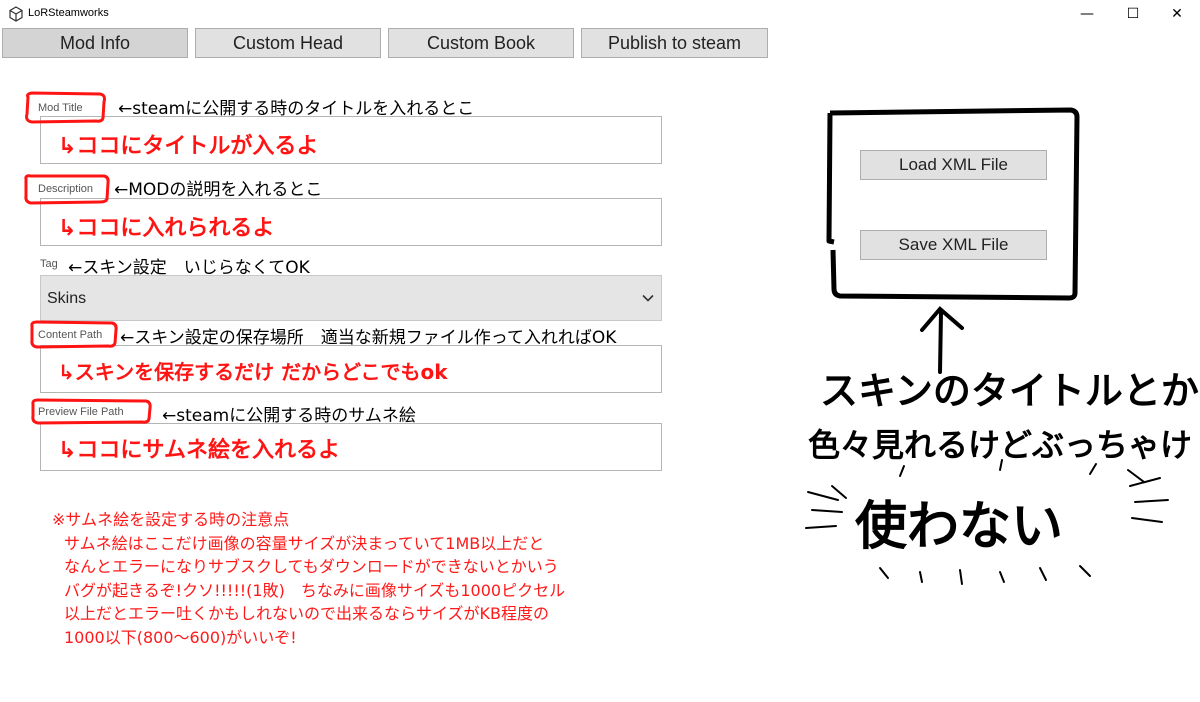 The width and height of the screenshot is (1200, 702). Describe the element at coordinates (959, 527) in the screenshot. I see `side-note-line3: 使わない` at that location.